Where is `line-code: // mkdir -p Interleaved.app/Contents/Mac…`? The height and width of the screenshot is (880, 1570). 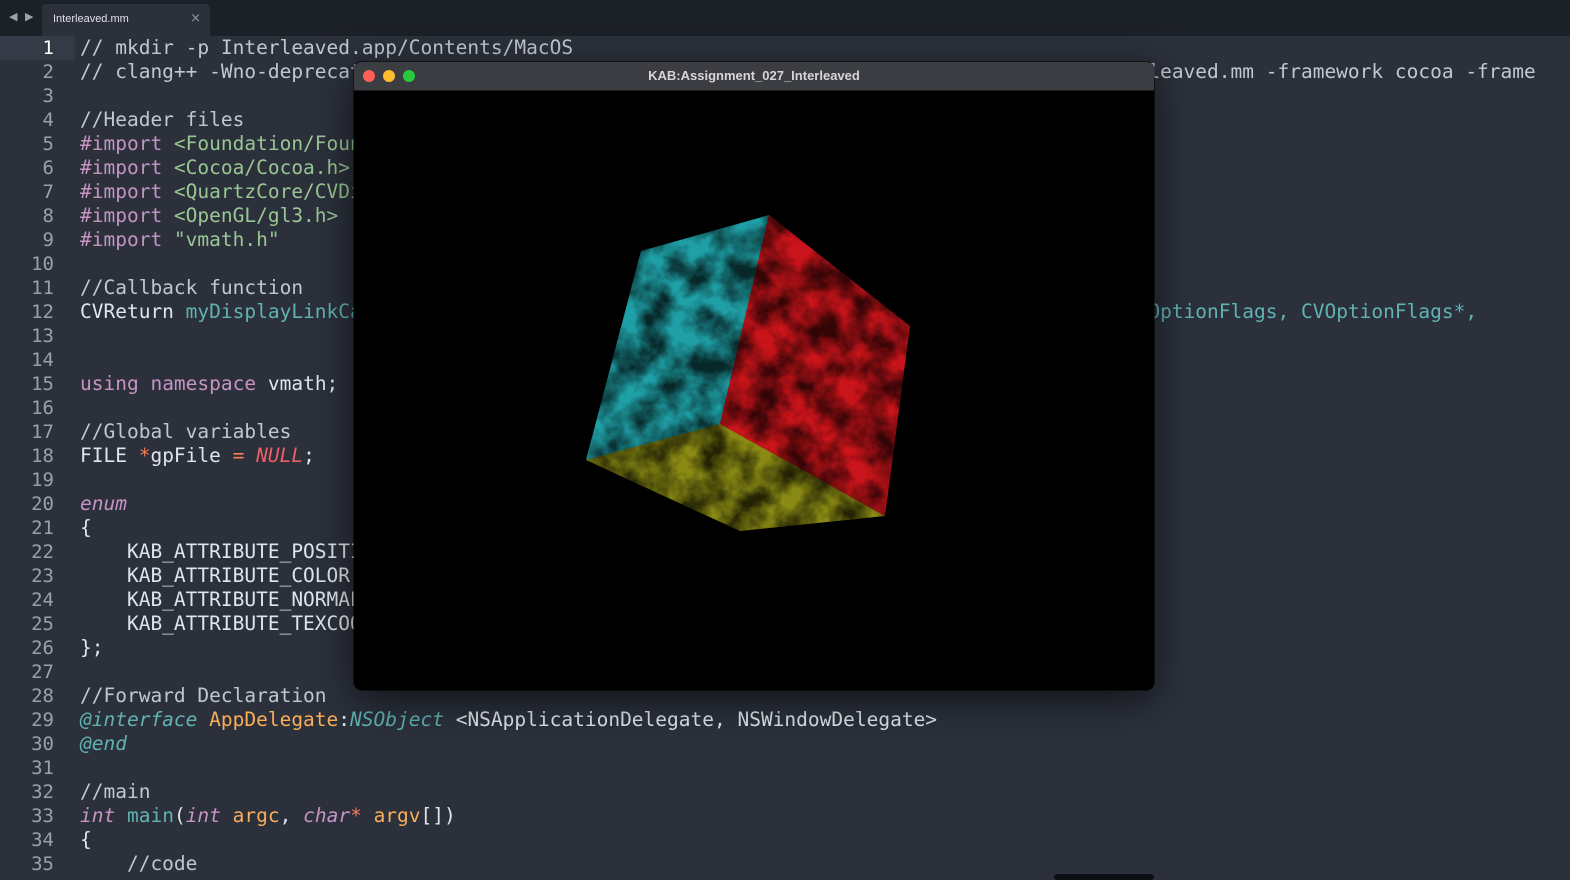 line-code: // mkdir -p Interleaved.app/Contents/Mac… is located at coordinates (326, 48).